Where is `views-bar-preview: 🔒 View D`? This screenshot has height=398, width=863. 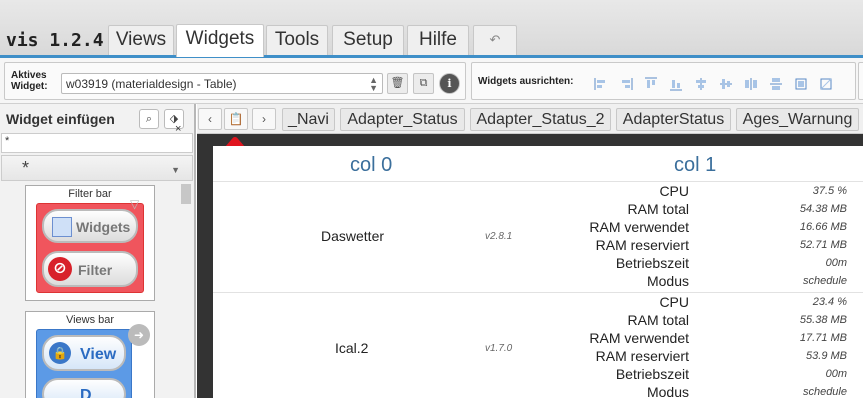 views-bar-preview: 🔒 View D is located at coordinates (84, 363).